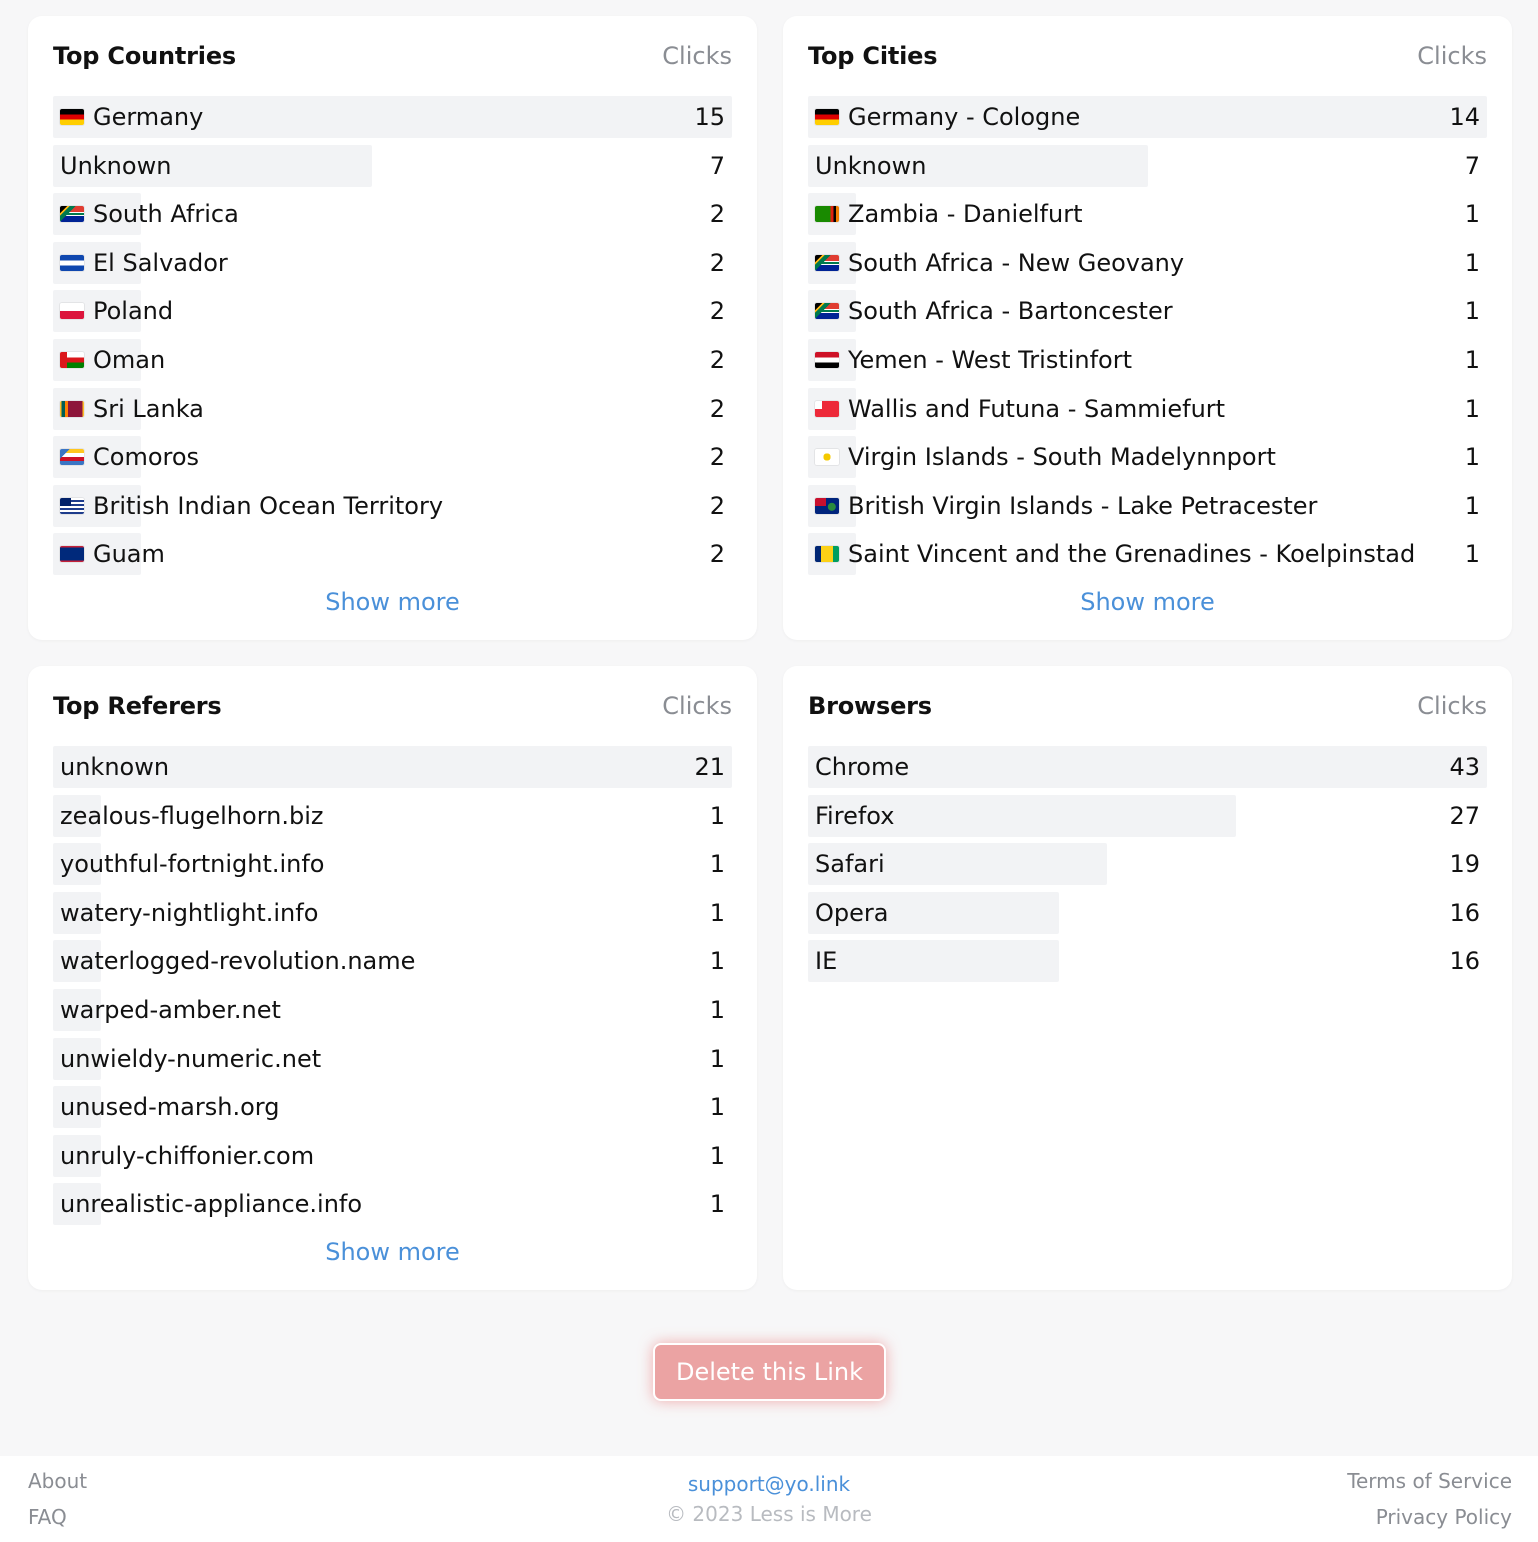 This screenshot has height=1542, width=1538. Describe the element at coordinates (1147, 311) in the screenshot. I see `list-item: South Africa - Bartoncester 1` at that location.